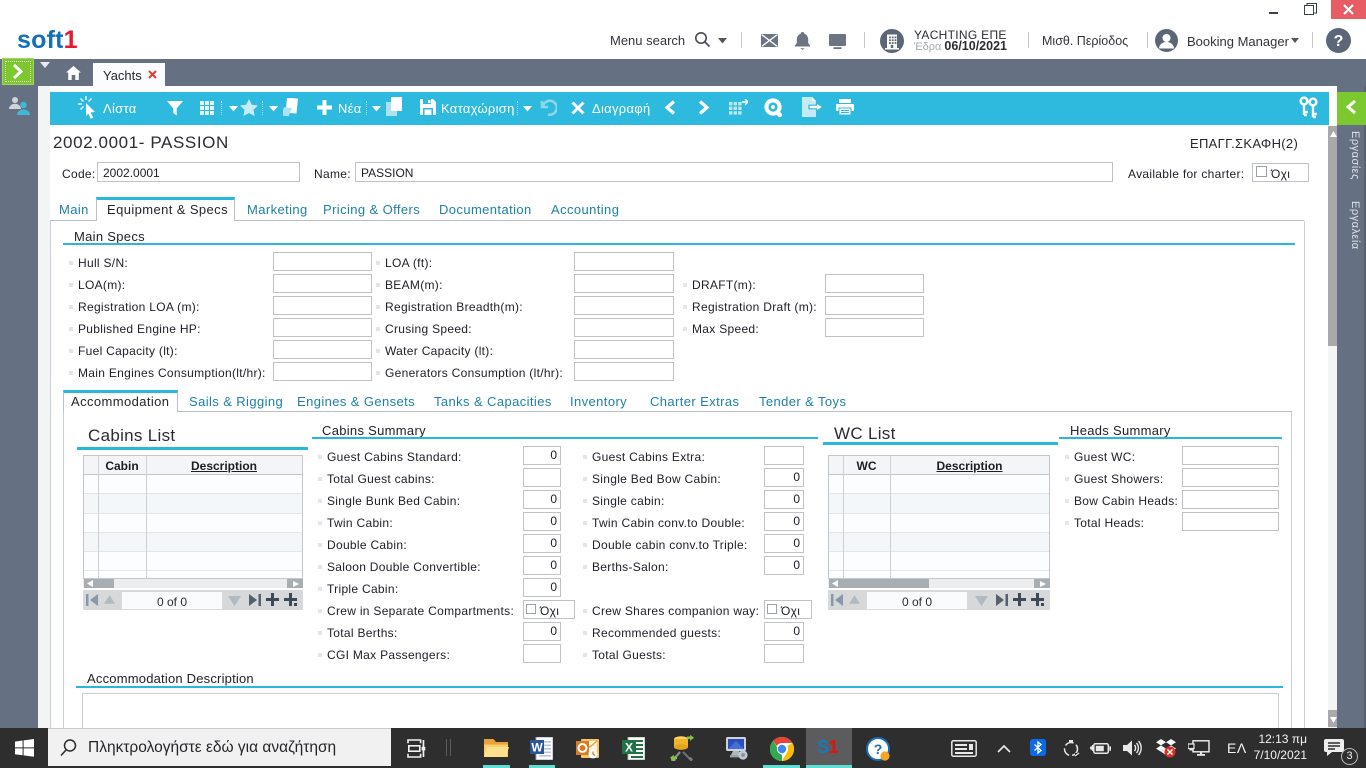 The width and height of the screenshot is (1366, 768). What do you see at coordinates (629, 748) in the screenshot?
I see `svg-text: X` at bounding box center [629, 748].